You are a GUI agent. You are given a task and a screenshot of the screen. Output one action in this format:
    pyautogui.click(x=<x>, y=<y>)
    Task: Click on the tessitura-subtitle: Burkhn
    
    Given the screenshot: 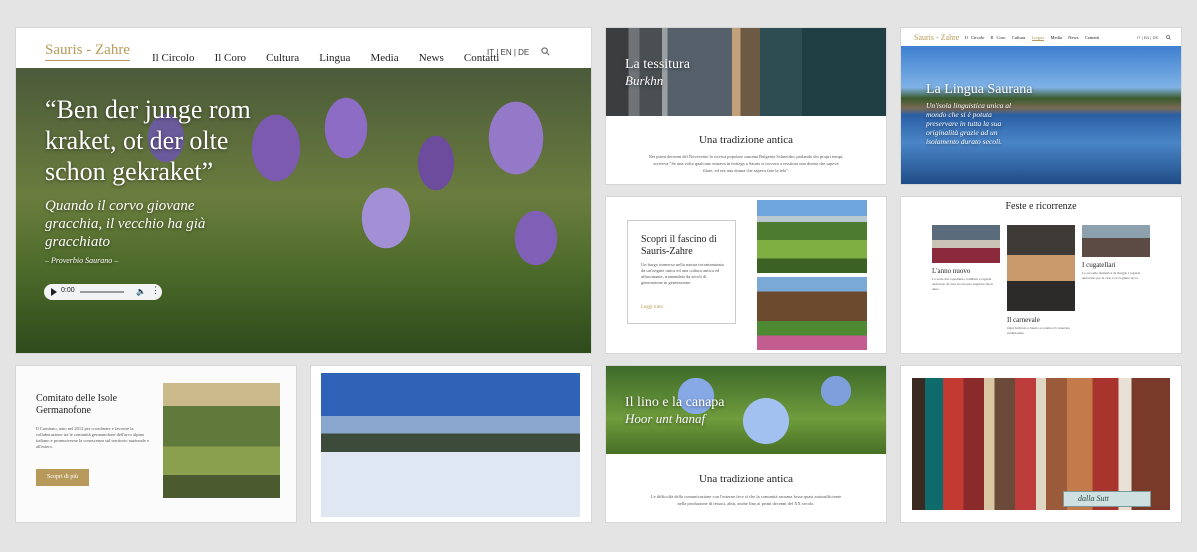 What is the action you would take?
    pyautogui.click(x=644, y=80)
    